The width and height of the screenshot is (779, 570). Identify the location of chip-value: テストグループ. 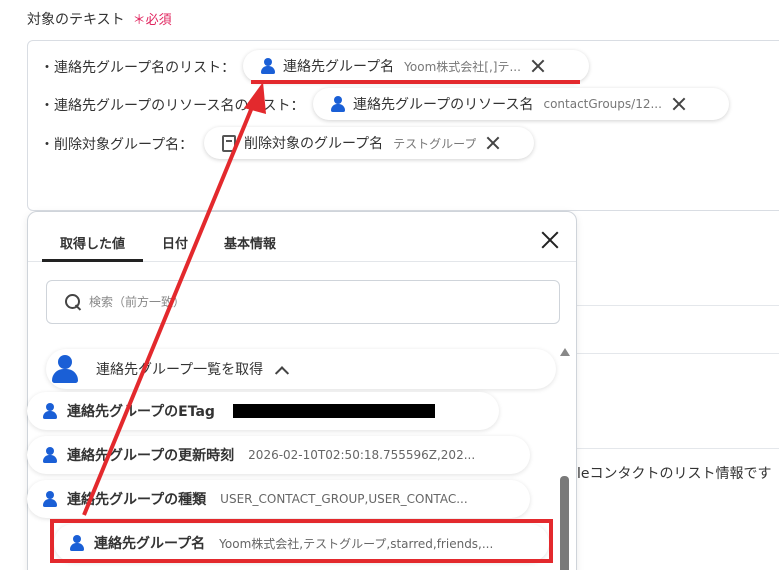
(435, 143).